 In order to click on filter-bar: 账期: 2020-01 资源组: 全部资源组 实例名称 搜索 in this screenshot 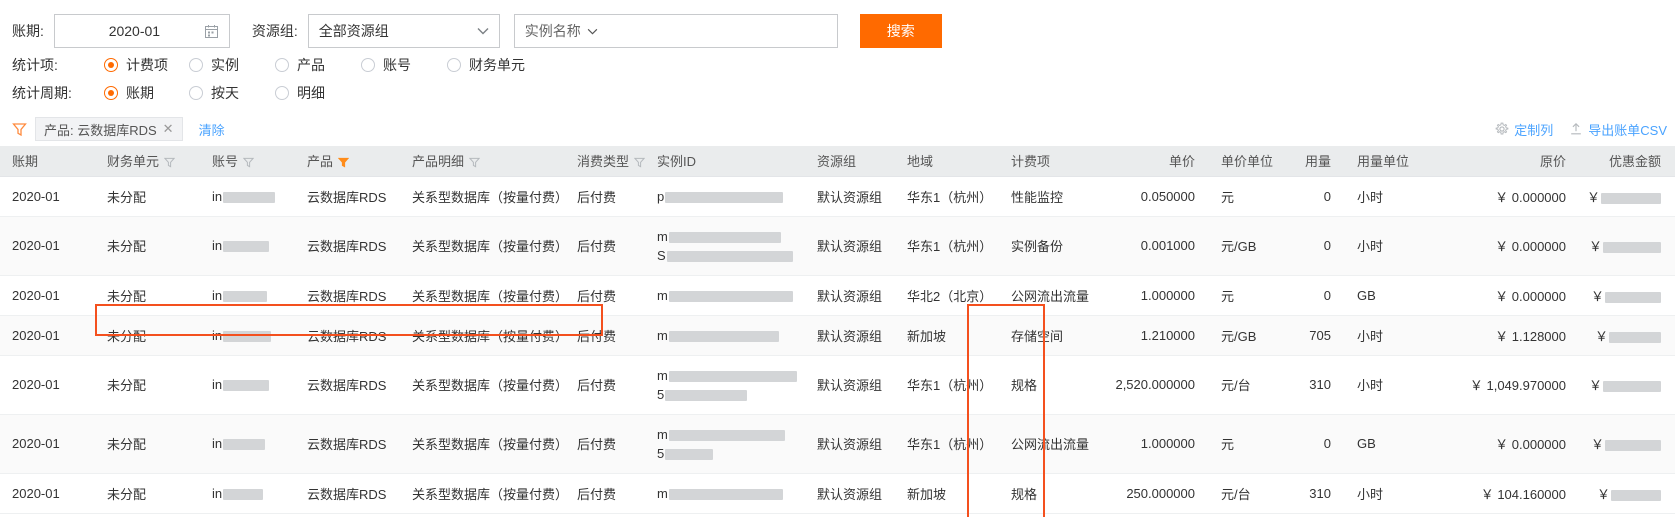, I will do `click(837, 25)`.